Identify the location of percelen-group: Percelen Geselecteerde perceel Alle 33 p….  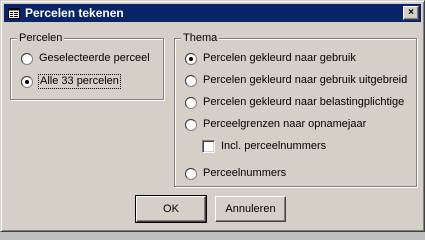
(87, 65).